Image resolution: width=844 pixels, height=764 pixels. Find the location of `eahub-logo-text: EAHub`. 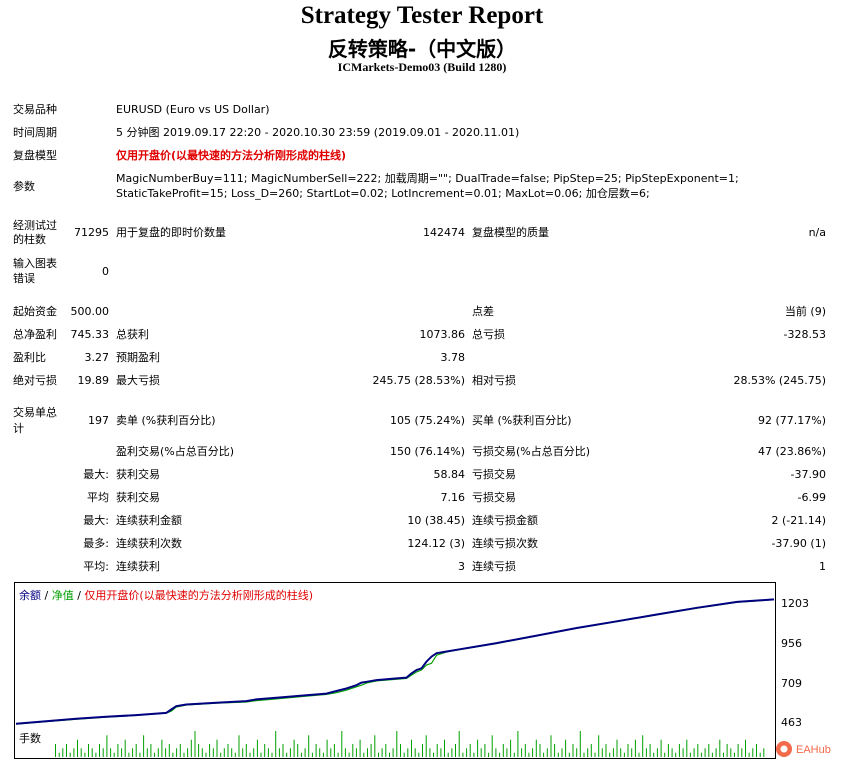

eahub-logo-text: EAHub is located at coordinates (813, 750).